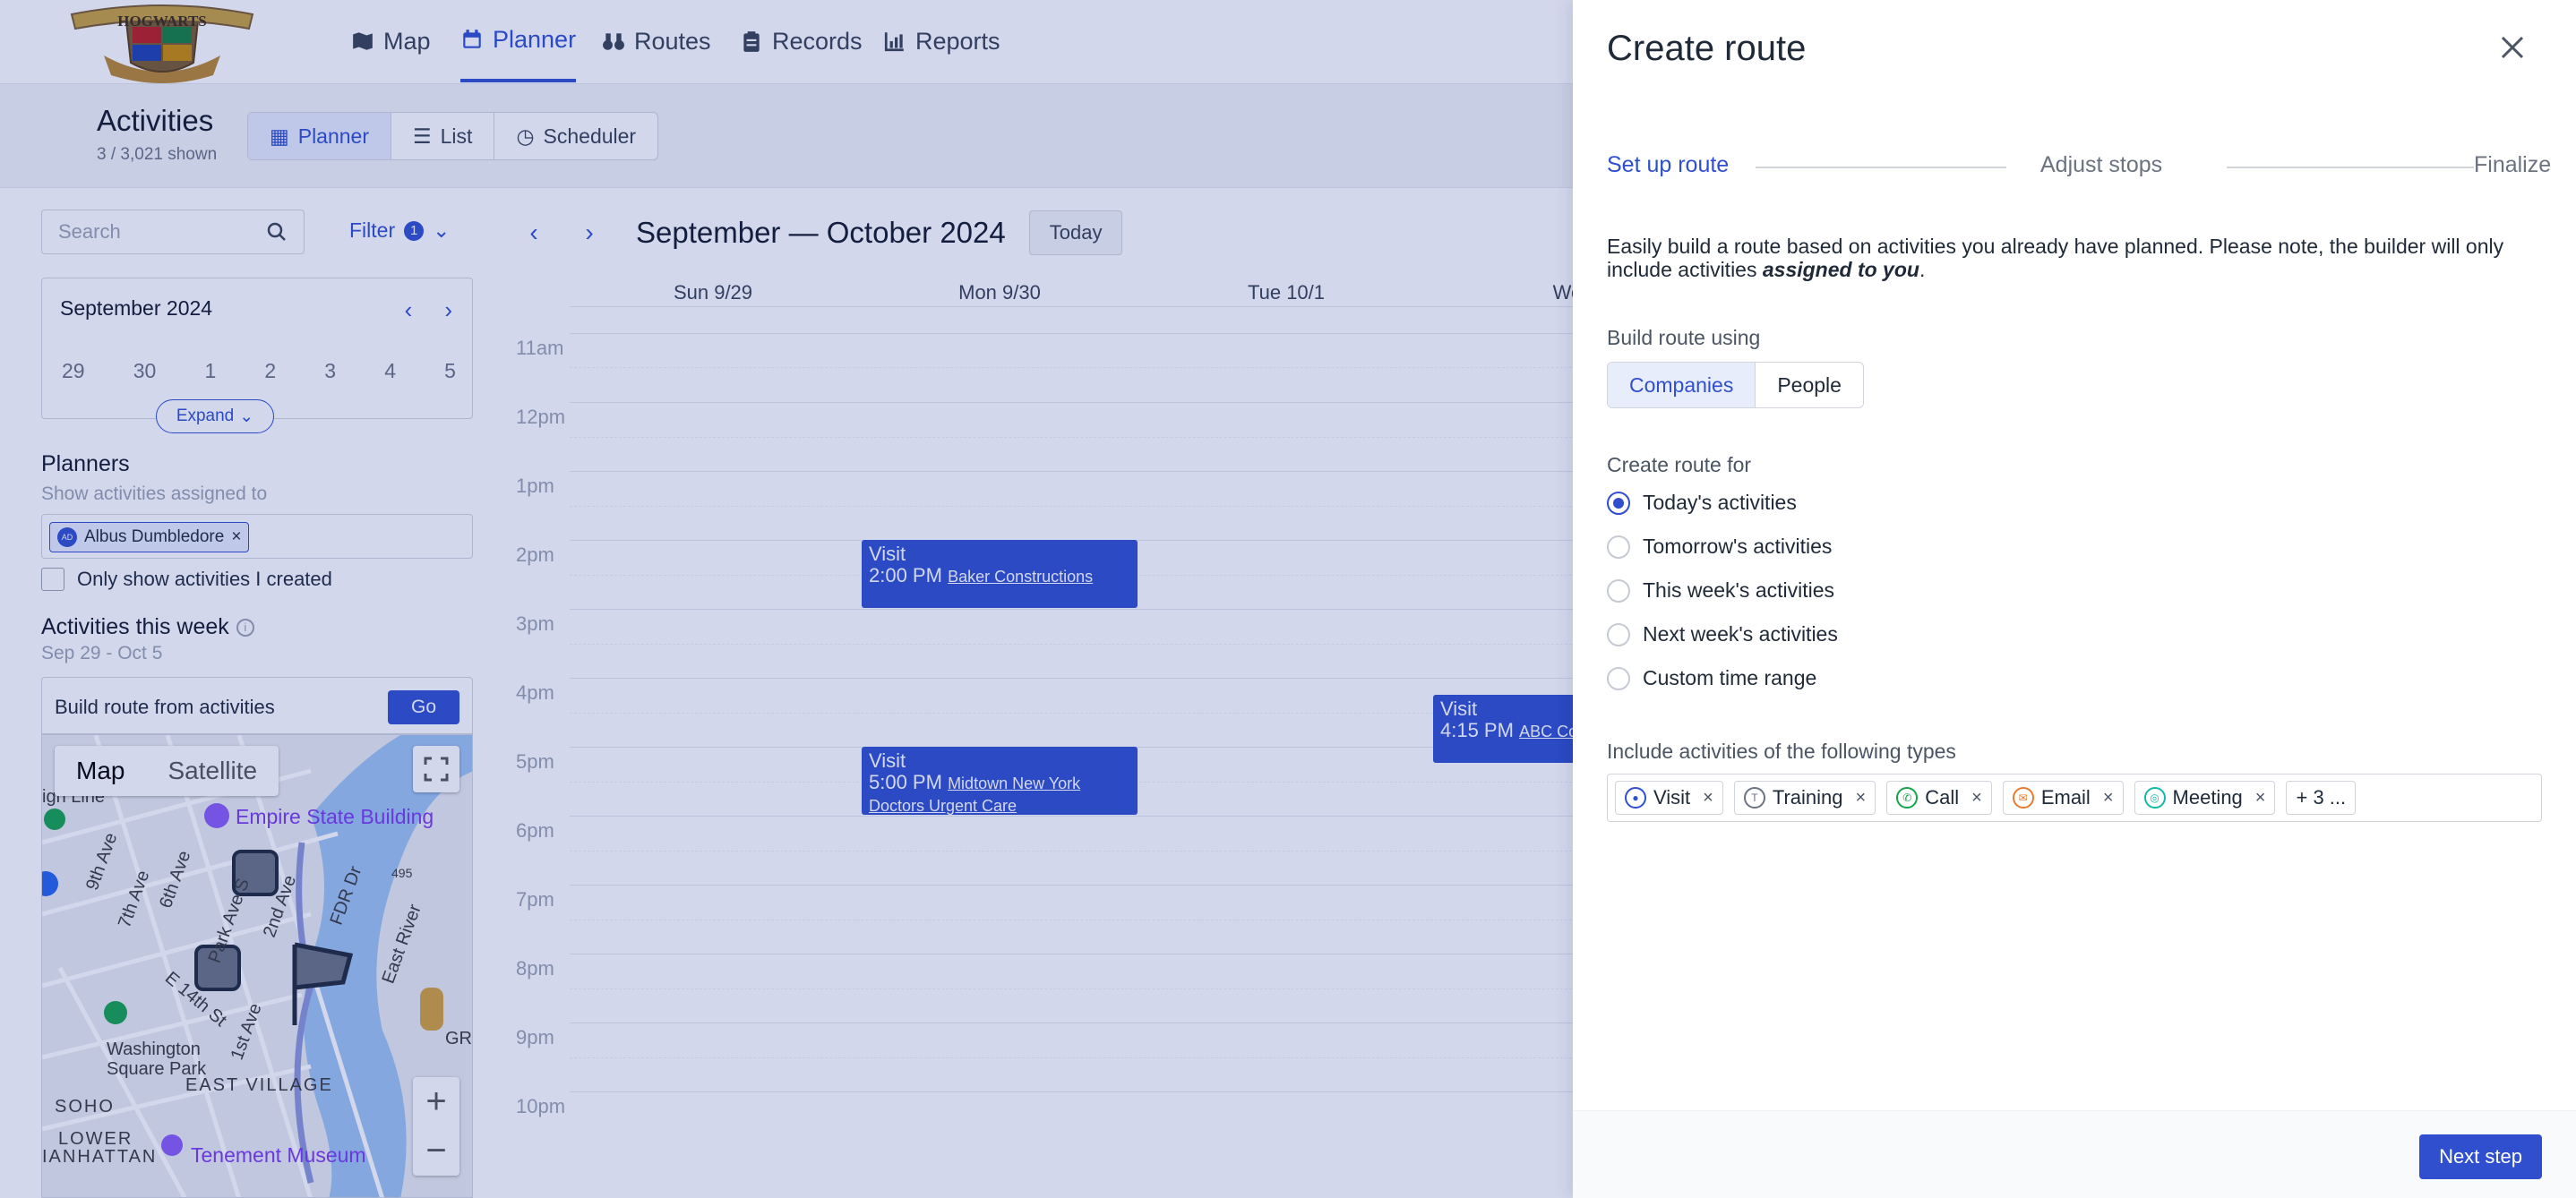  What do you see at coordinates (1942, 797) in the screenshot?
I see `type-chip-label: Call` at bounding box center [1942, 797].